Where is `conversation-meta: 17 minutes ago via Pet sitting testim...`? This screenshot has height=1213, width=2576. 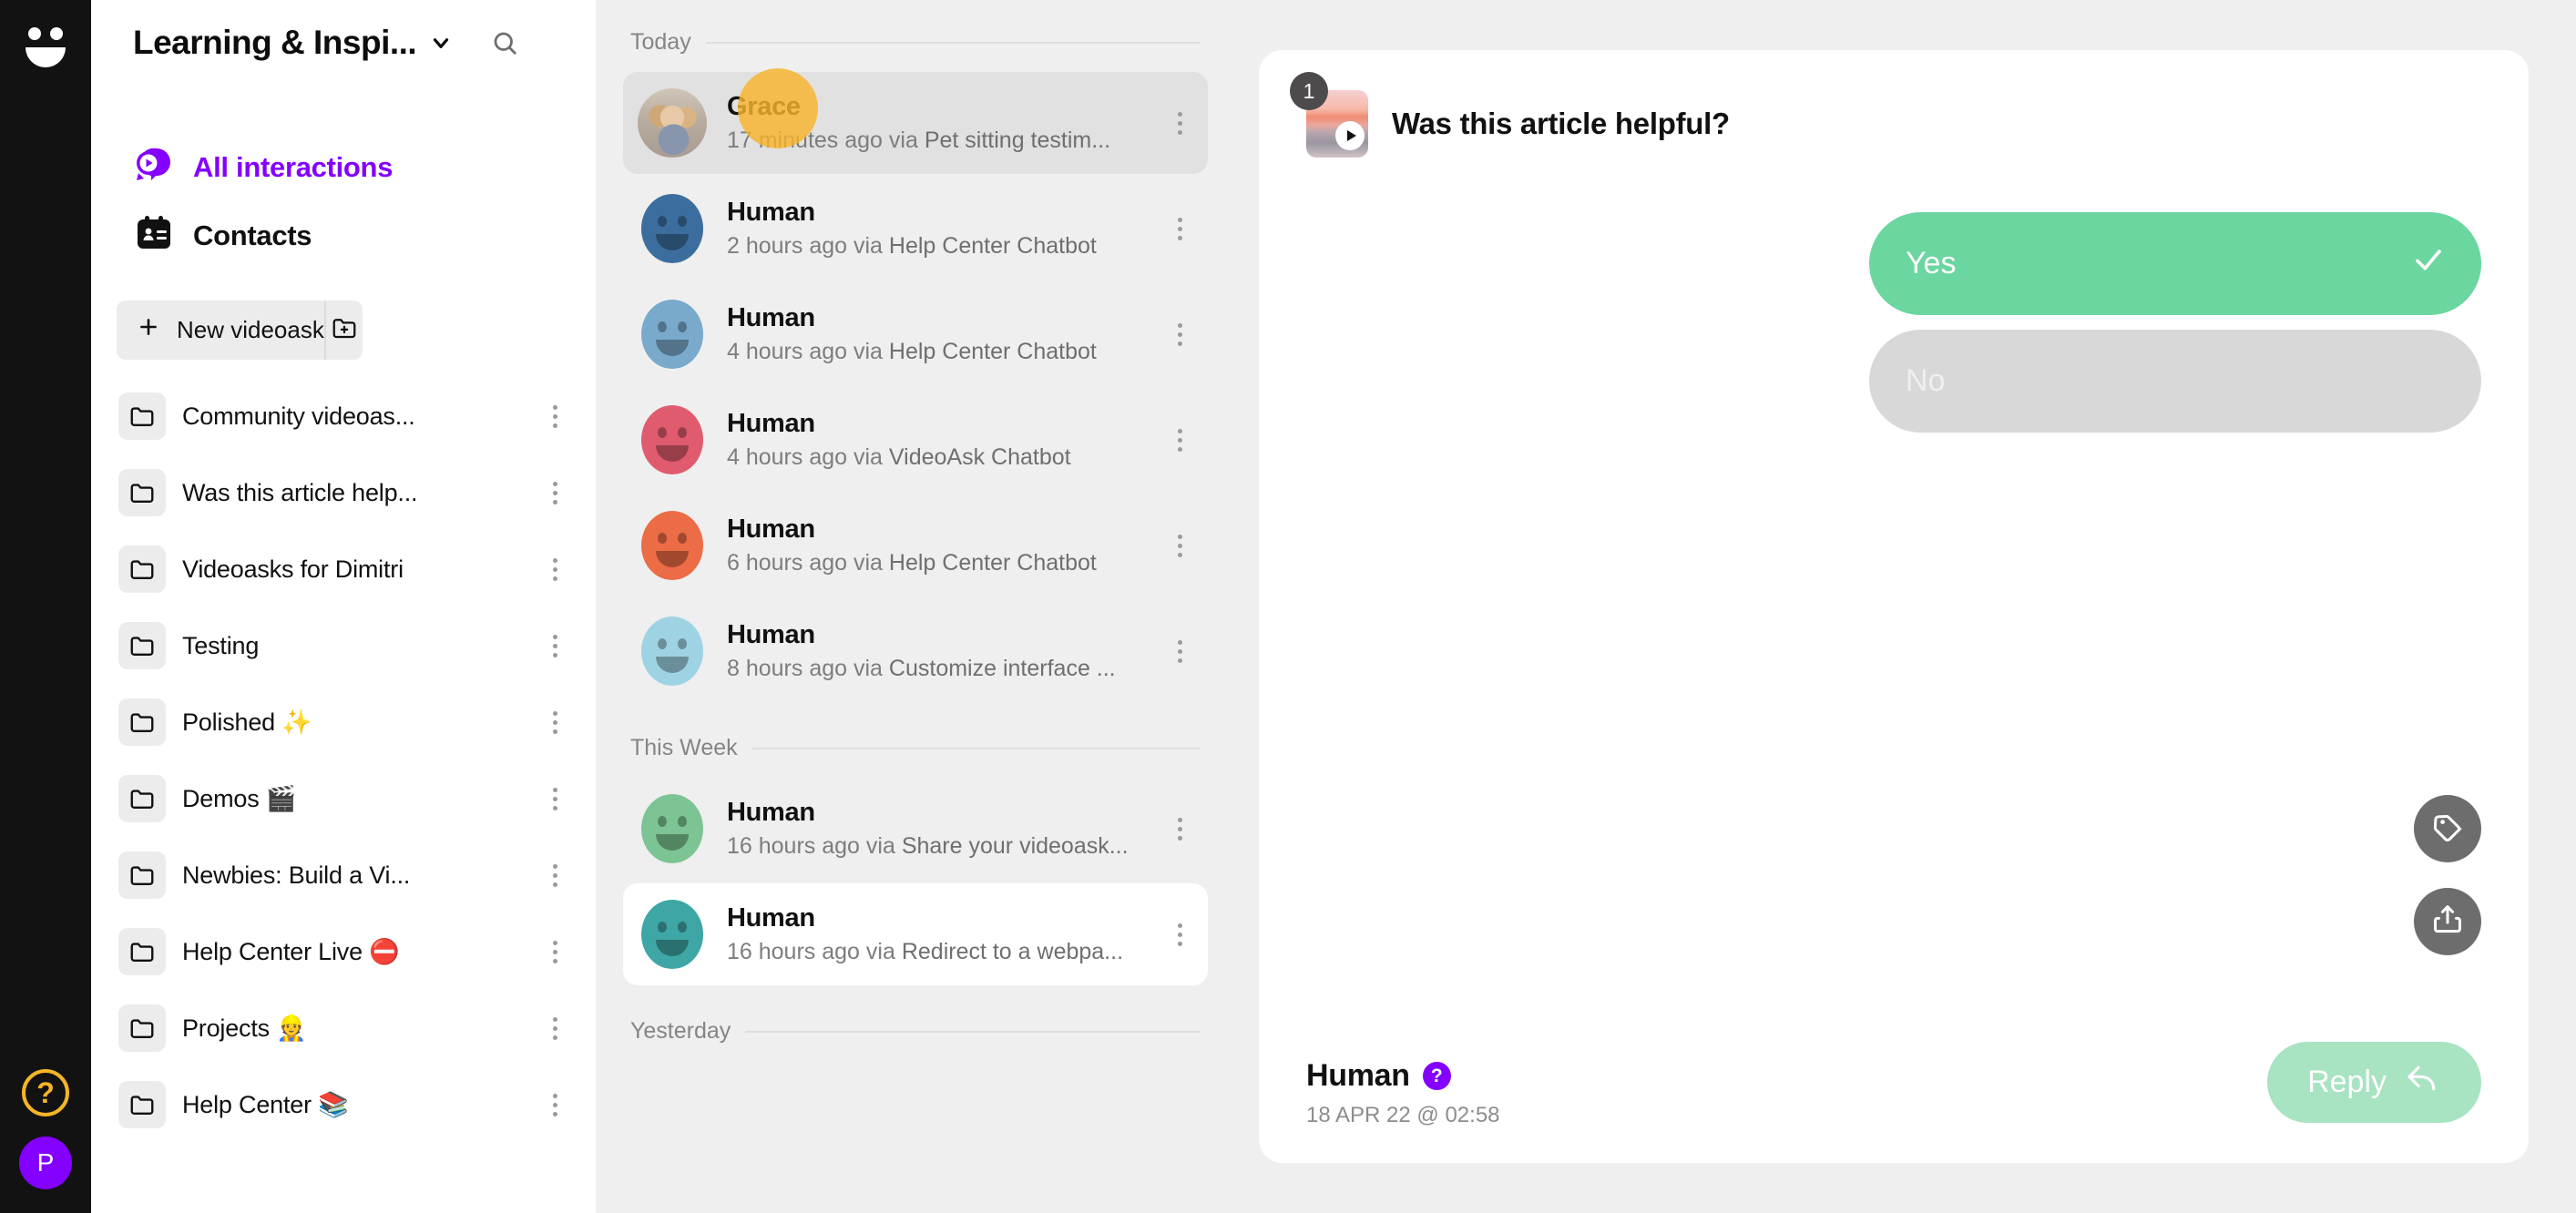 conversation-meta: 17 minutes ago via Pet sitting testim... is located at coordinates (936, 140).